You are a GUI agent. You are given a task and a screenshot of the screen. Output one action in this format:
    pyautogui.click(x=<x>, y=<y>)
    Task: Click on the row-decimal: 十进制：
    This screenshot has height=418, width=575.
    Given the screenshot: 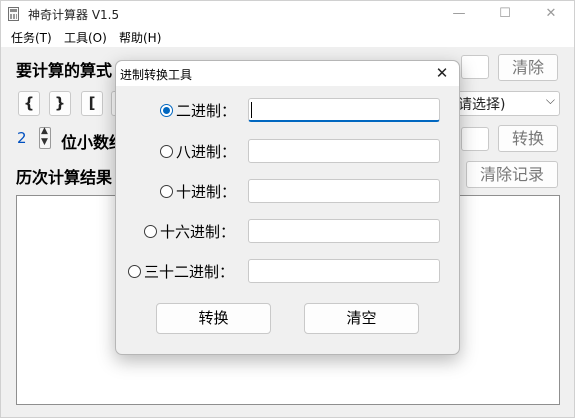 What is the action you would take?
    pyautogui.click(x=287, y=191)
    